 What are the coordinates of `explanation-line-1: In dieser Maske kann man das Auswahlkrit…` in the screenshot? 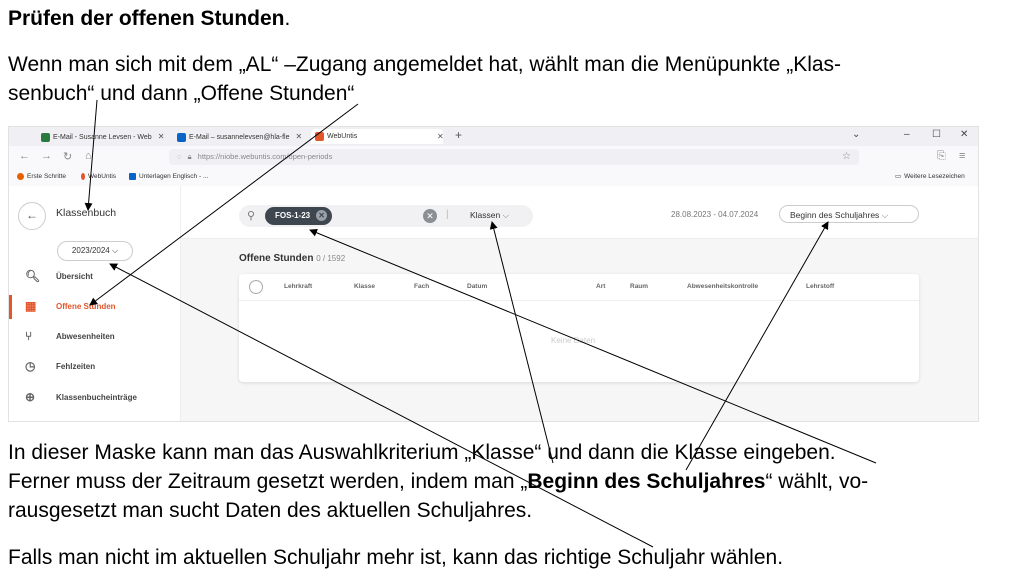 It's located at (422, 452).